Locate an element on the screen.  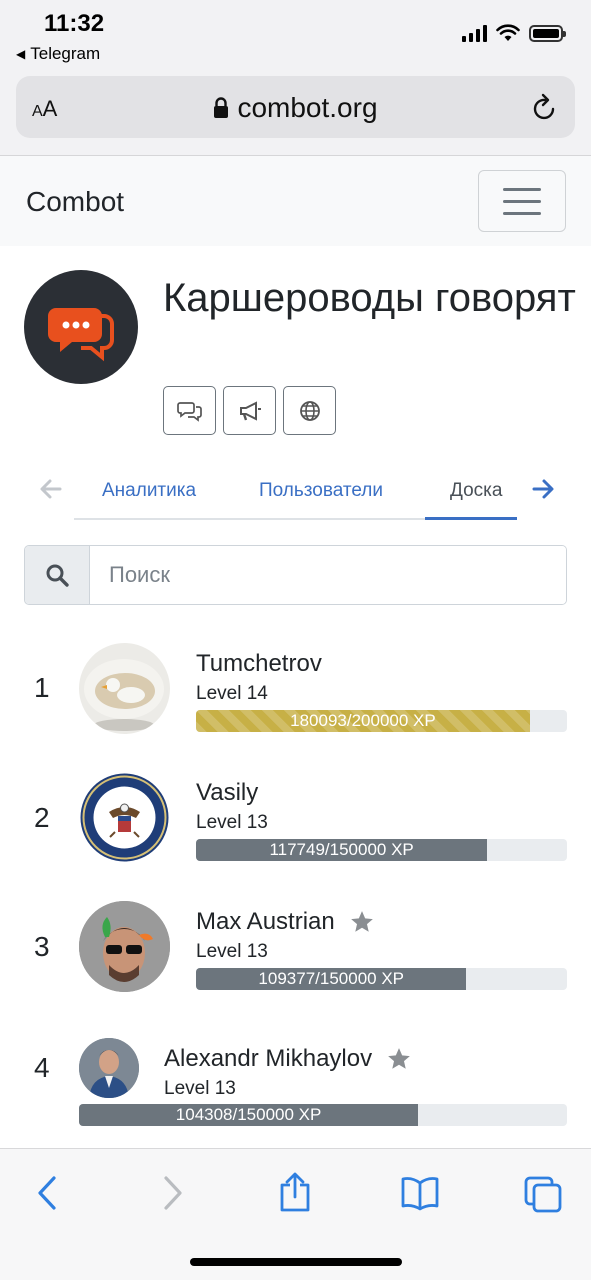
section-tabs: Аналитика Пользователи Доска is located at coordinates (295, 492).